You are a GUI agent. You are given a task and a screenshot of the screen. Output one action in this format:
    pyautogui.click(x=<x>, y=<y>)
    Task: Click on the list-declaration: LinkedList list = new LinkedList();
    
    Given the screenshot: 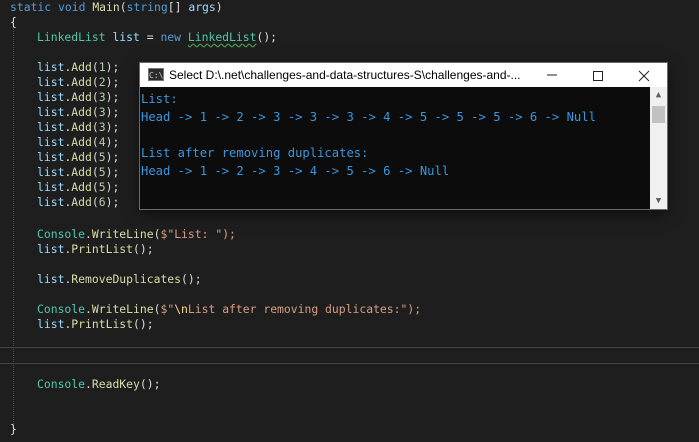 What is the action you would take?
    pyautogui.click(x=157, y=37)
    